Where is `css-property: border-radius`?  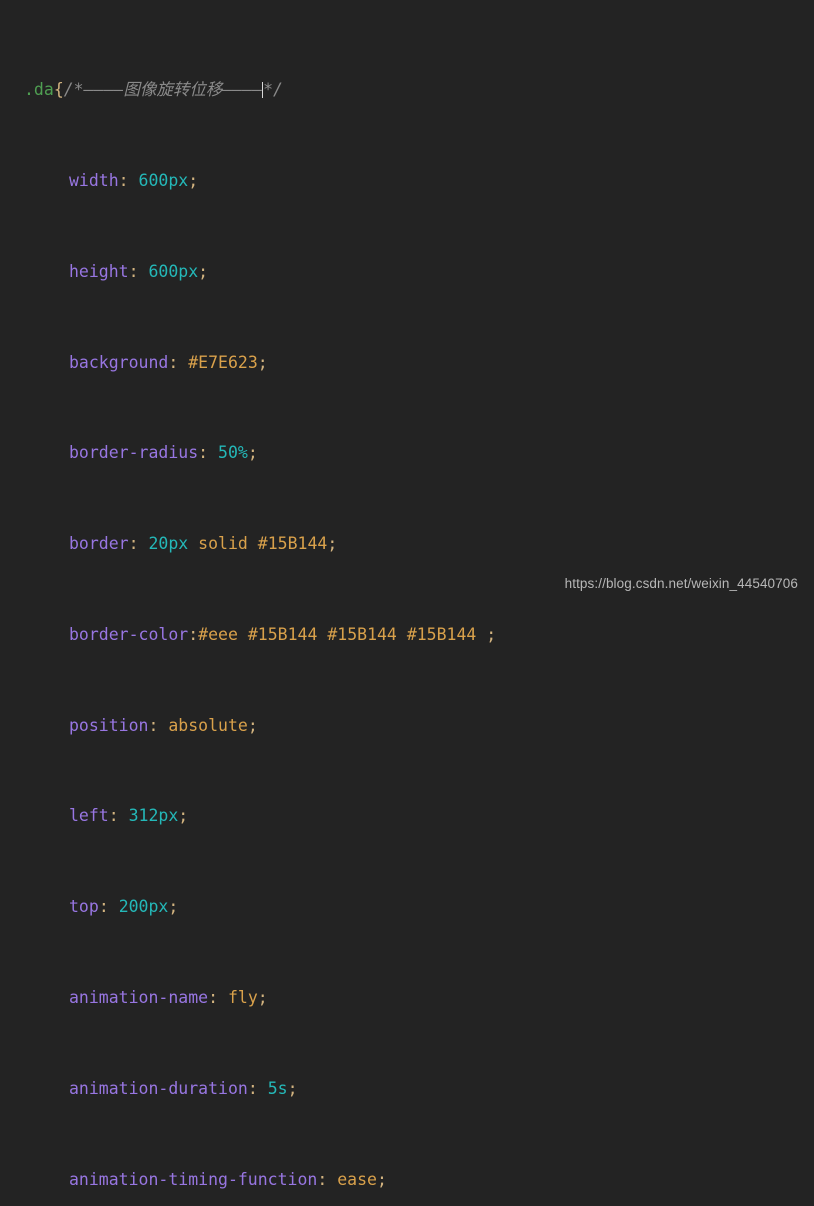 css-property: border-radius is located at coordinates (134, 453).